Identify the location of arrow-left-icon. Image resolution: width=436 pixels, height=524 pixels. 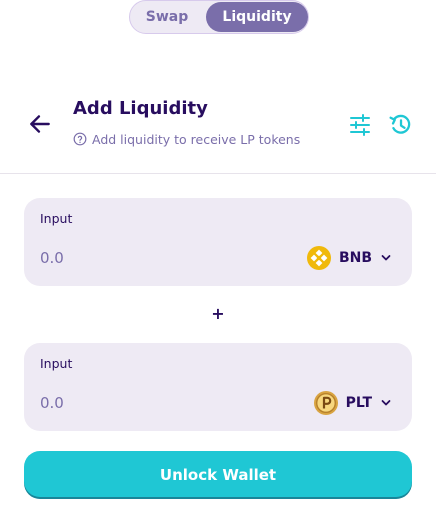
(40, 124).